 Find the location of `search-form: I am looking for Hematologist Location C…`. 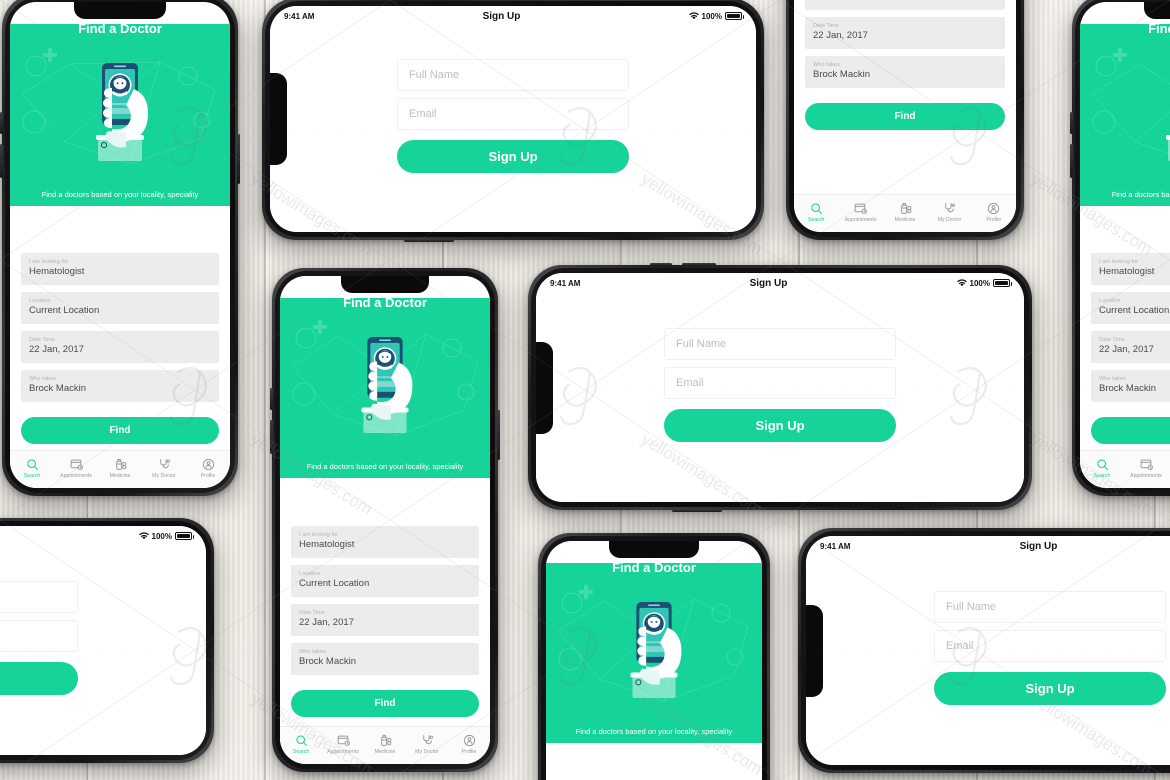

search-form: I am looking for Hematologist Location C… is located at coordinates (654, 761).